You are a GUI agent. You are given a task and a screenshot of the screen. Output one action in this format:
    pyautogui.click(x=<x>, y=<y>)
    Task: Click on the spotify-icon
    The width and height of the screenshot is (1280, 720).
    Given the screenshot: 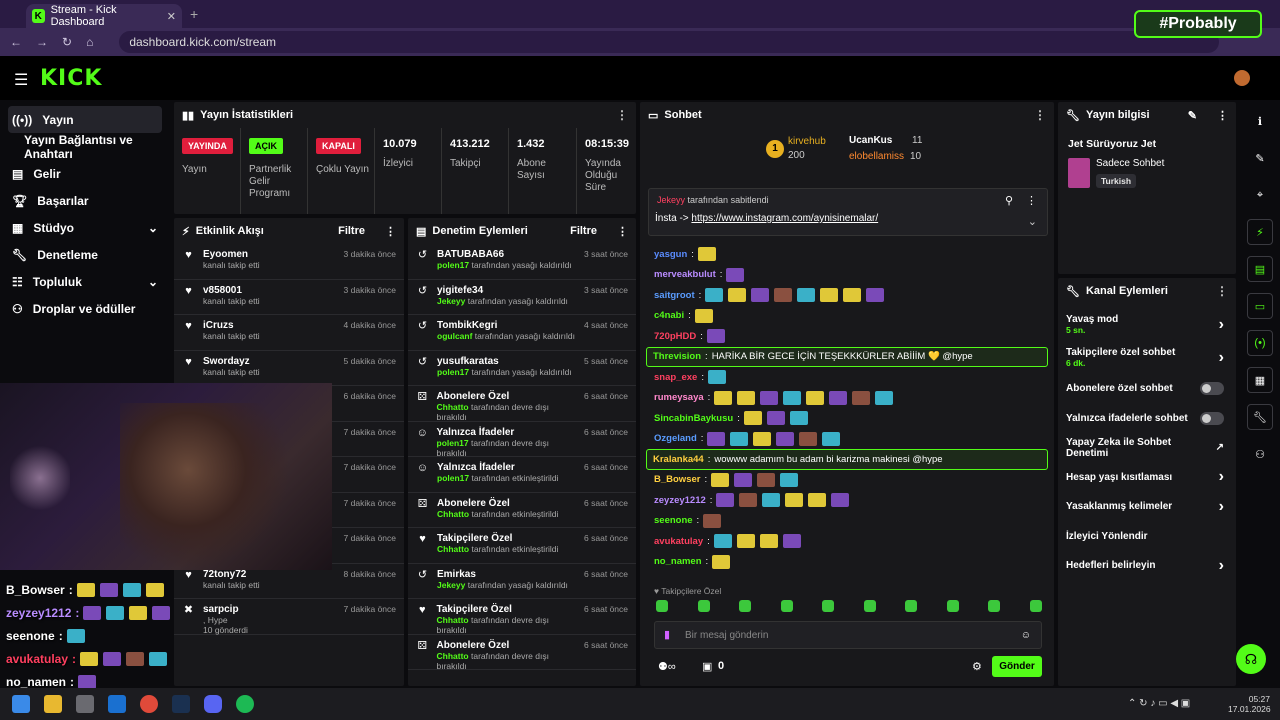 What is the action you would take?
    pyautogui.click(x=245, y=704)
    